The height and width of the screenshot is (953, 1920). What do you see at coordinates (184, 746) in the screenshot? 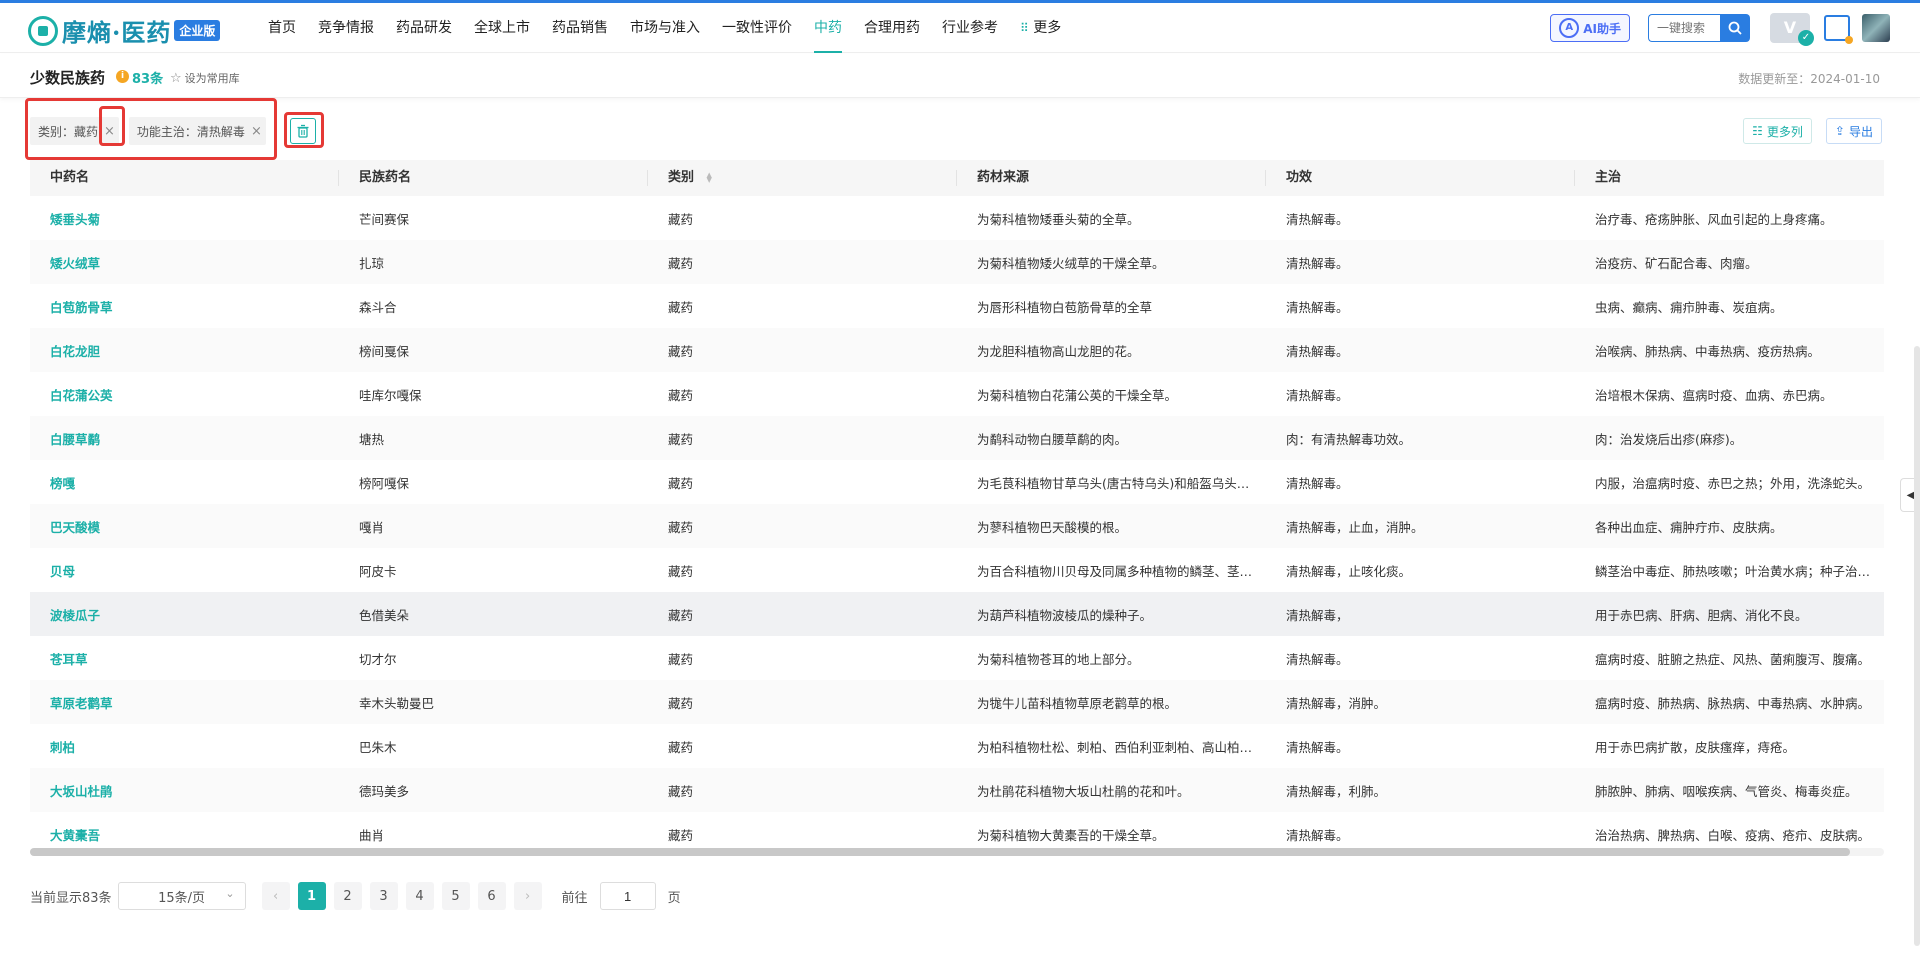
I see `herb-name-link: 刺柏` at bounding box center [184, 746].